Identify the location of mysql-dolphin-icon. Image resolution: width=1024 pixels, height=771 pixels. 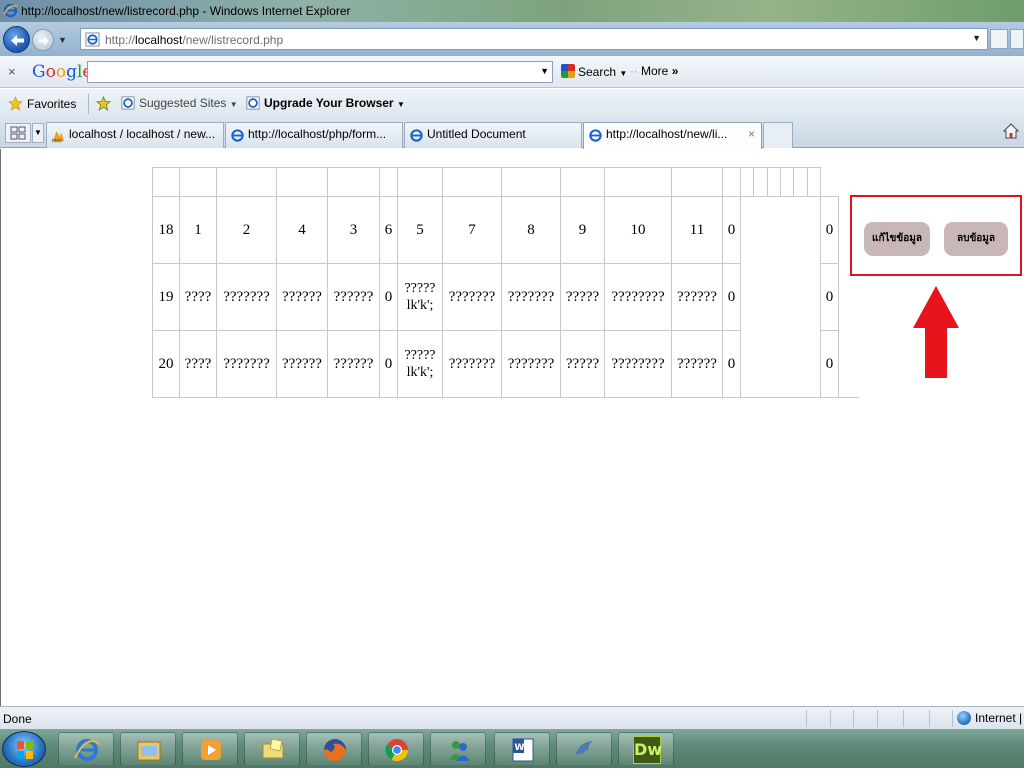
(584, 748).